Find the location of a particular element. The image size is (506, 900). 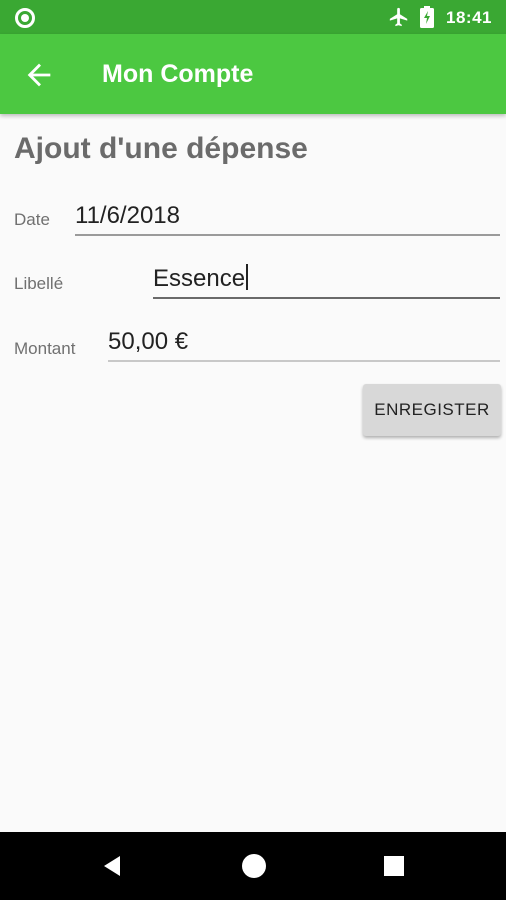

back-triangle-icon is located at coordinates (112, 866).